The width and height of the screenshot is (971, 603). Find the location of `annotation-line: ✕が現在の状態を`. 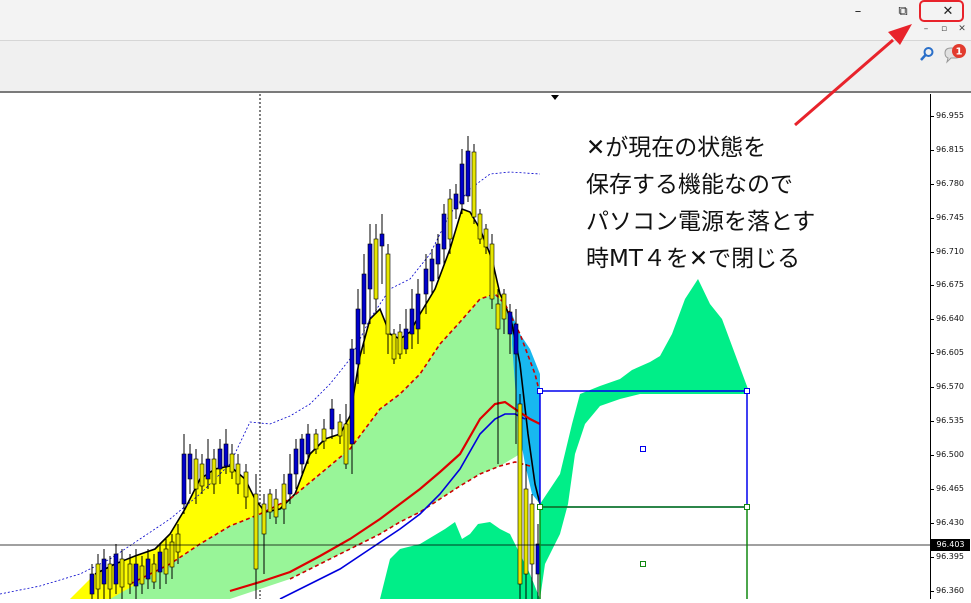

annotation-line: ✕が現在の状態を is located at coordinates (676, 148).